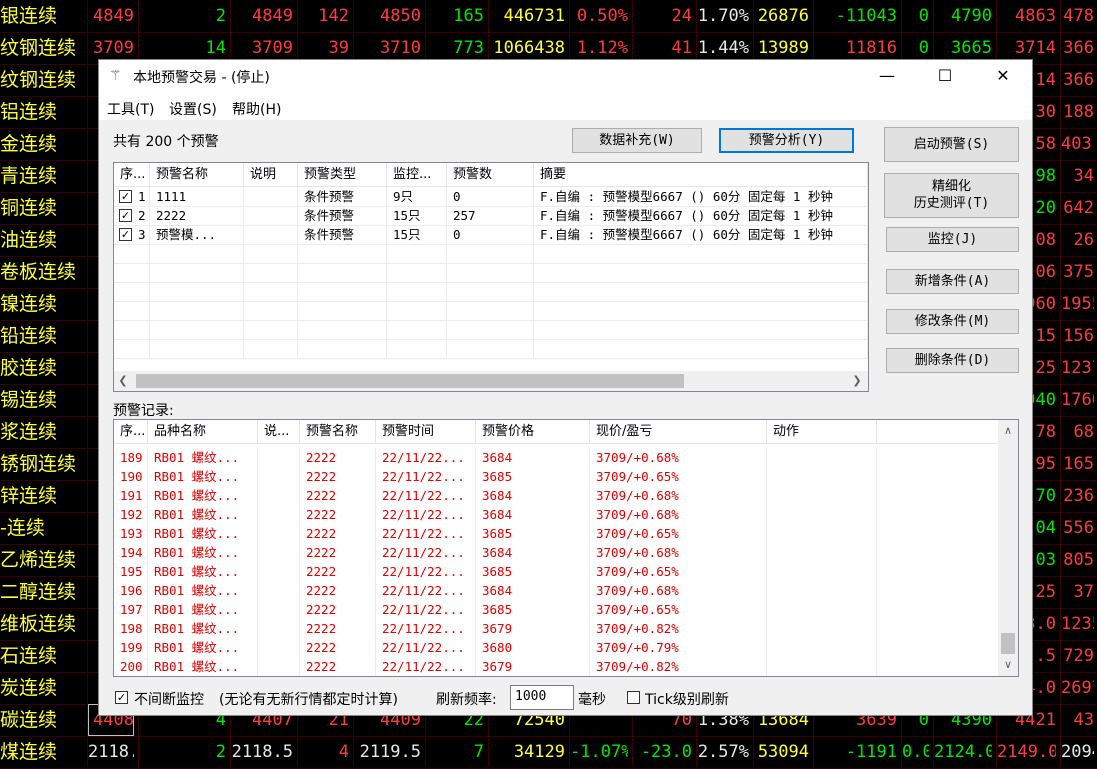  Describe the element at coordinates (1008, 643) in the screenshot. I see `record-vscroll-thumb` at that location.